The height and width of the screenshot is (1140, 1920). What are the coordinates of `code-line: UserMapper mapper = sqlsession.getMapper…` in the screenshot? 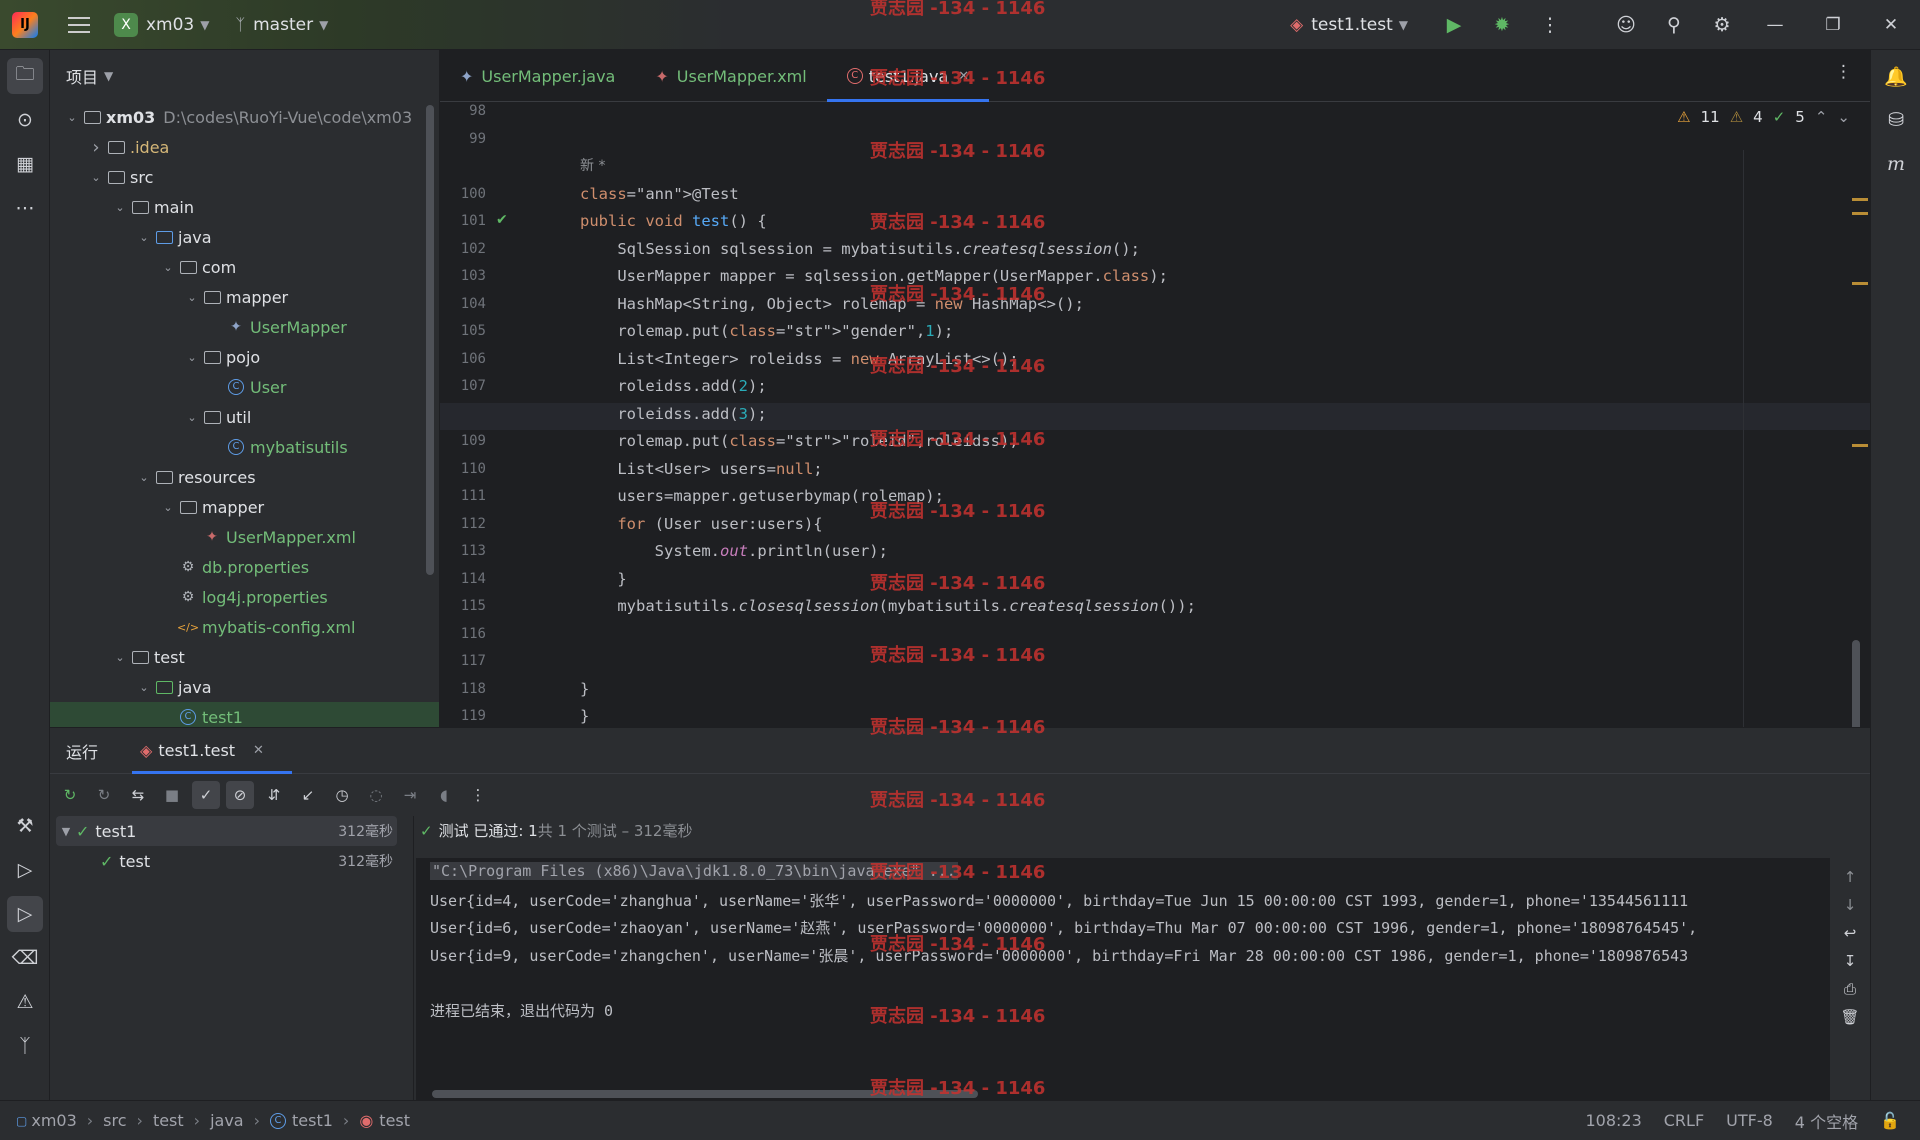 It's located at (874, 276).